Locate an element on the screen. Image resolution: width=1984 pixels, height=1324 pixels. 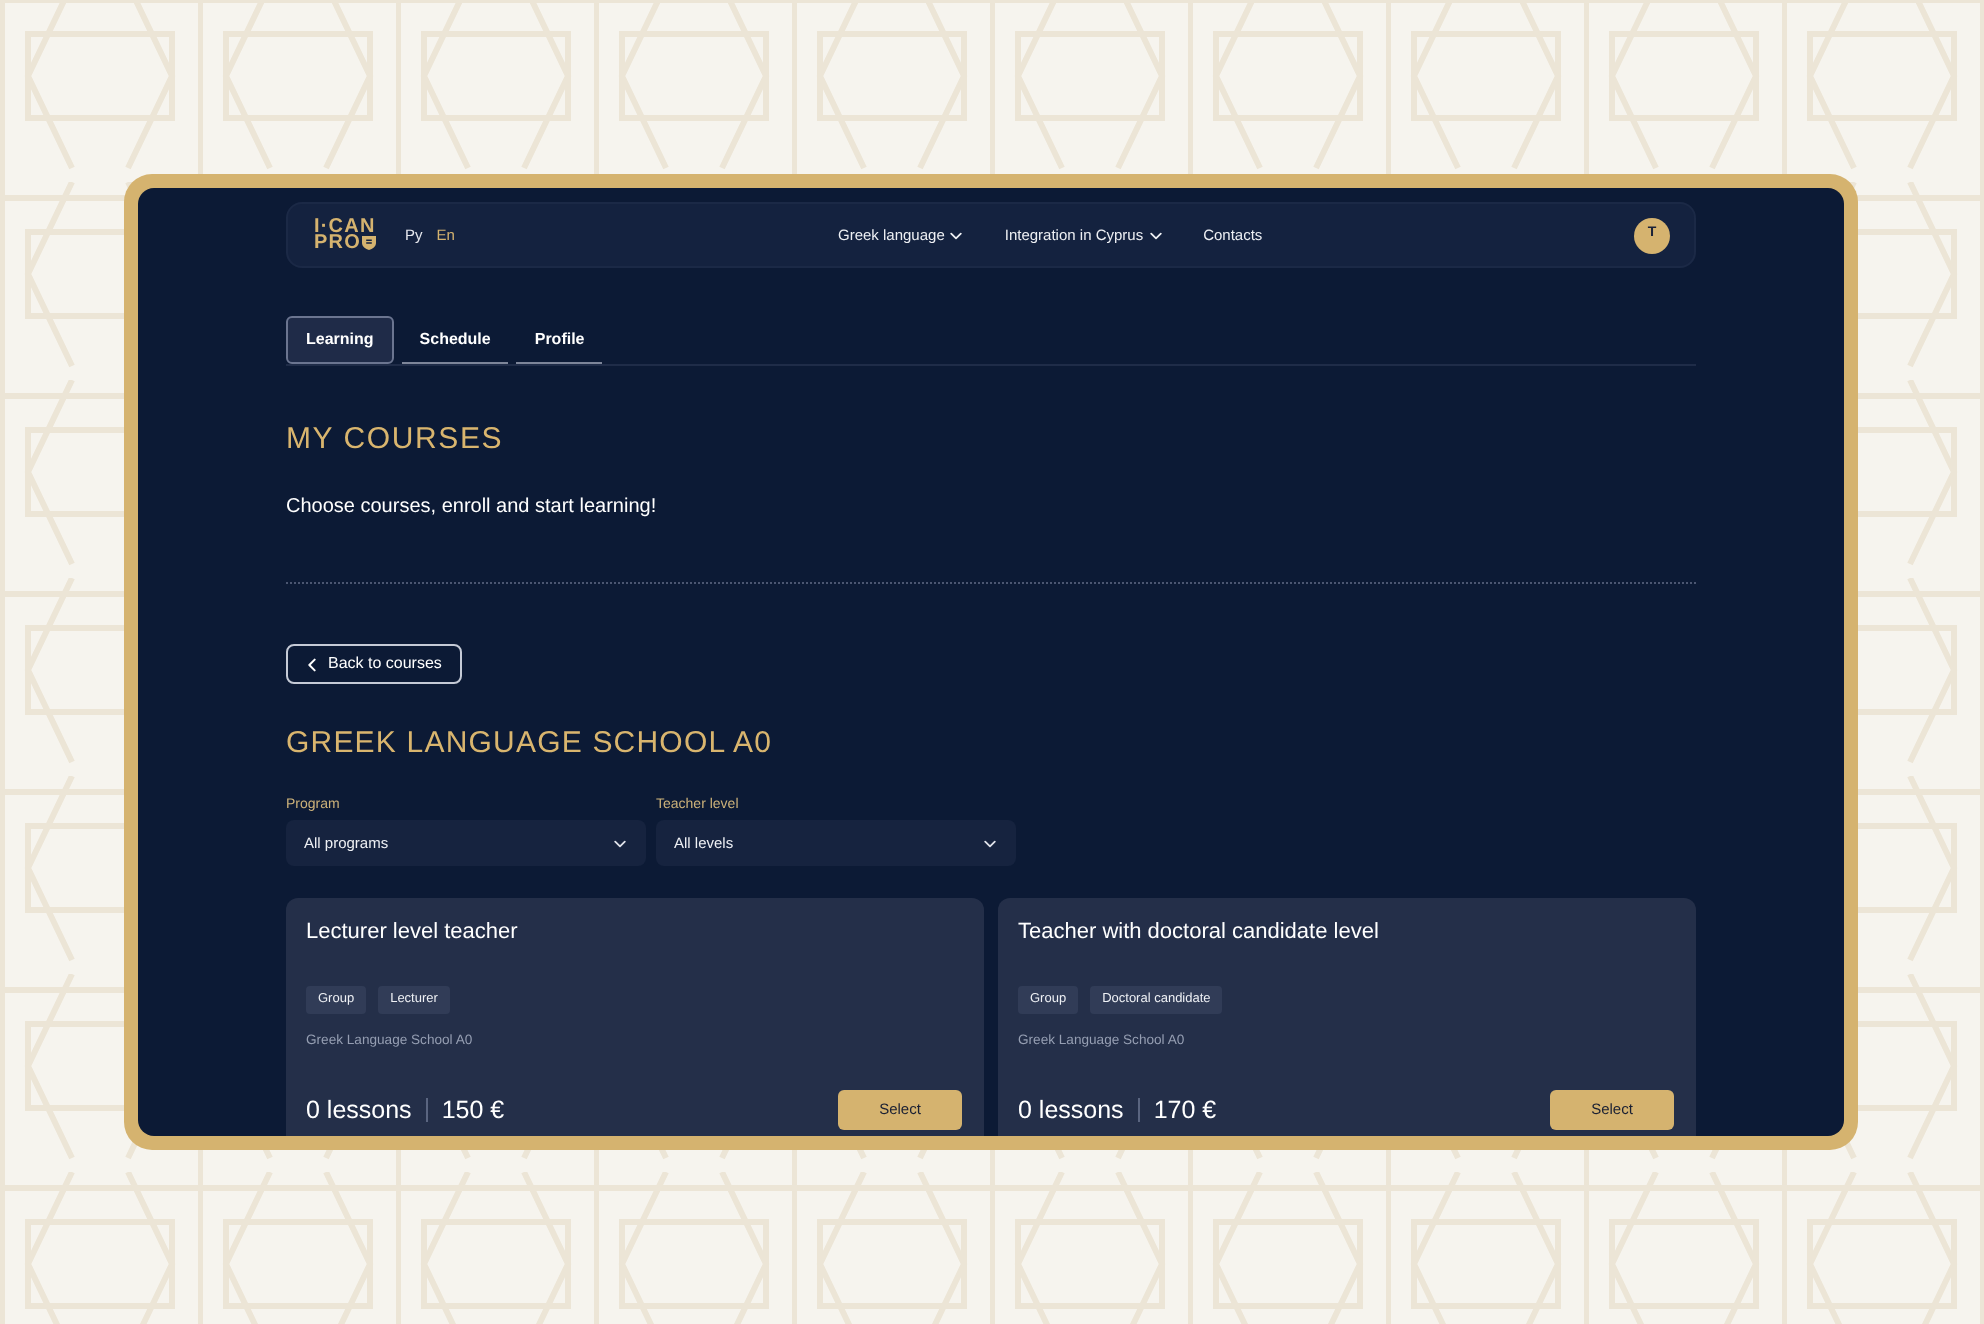
page-title: MY COURSES is located at coordinates (396, 440).